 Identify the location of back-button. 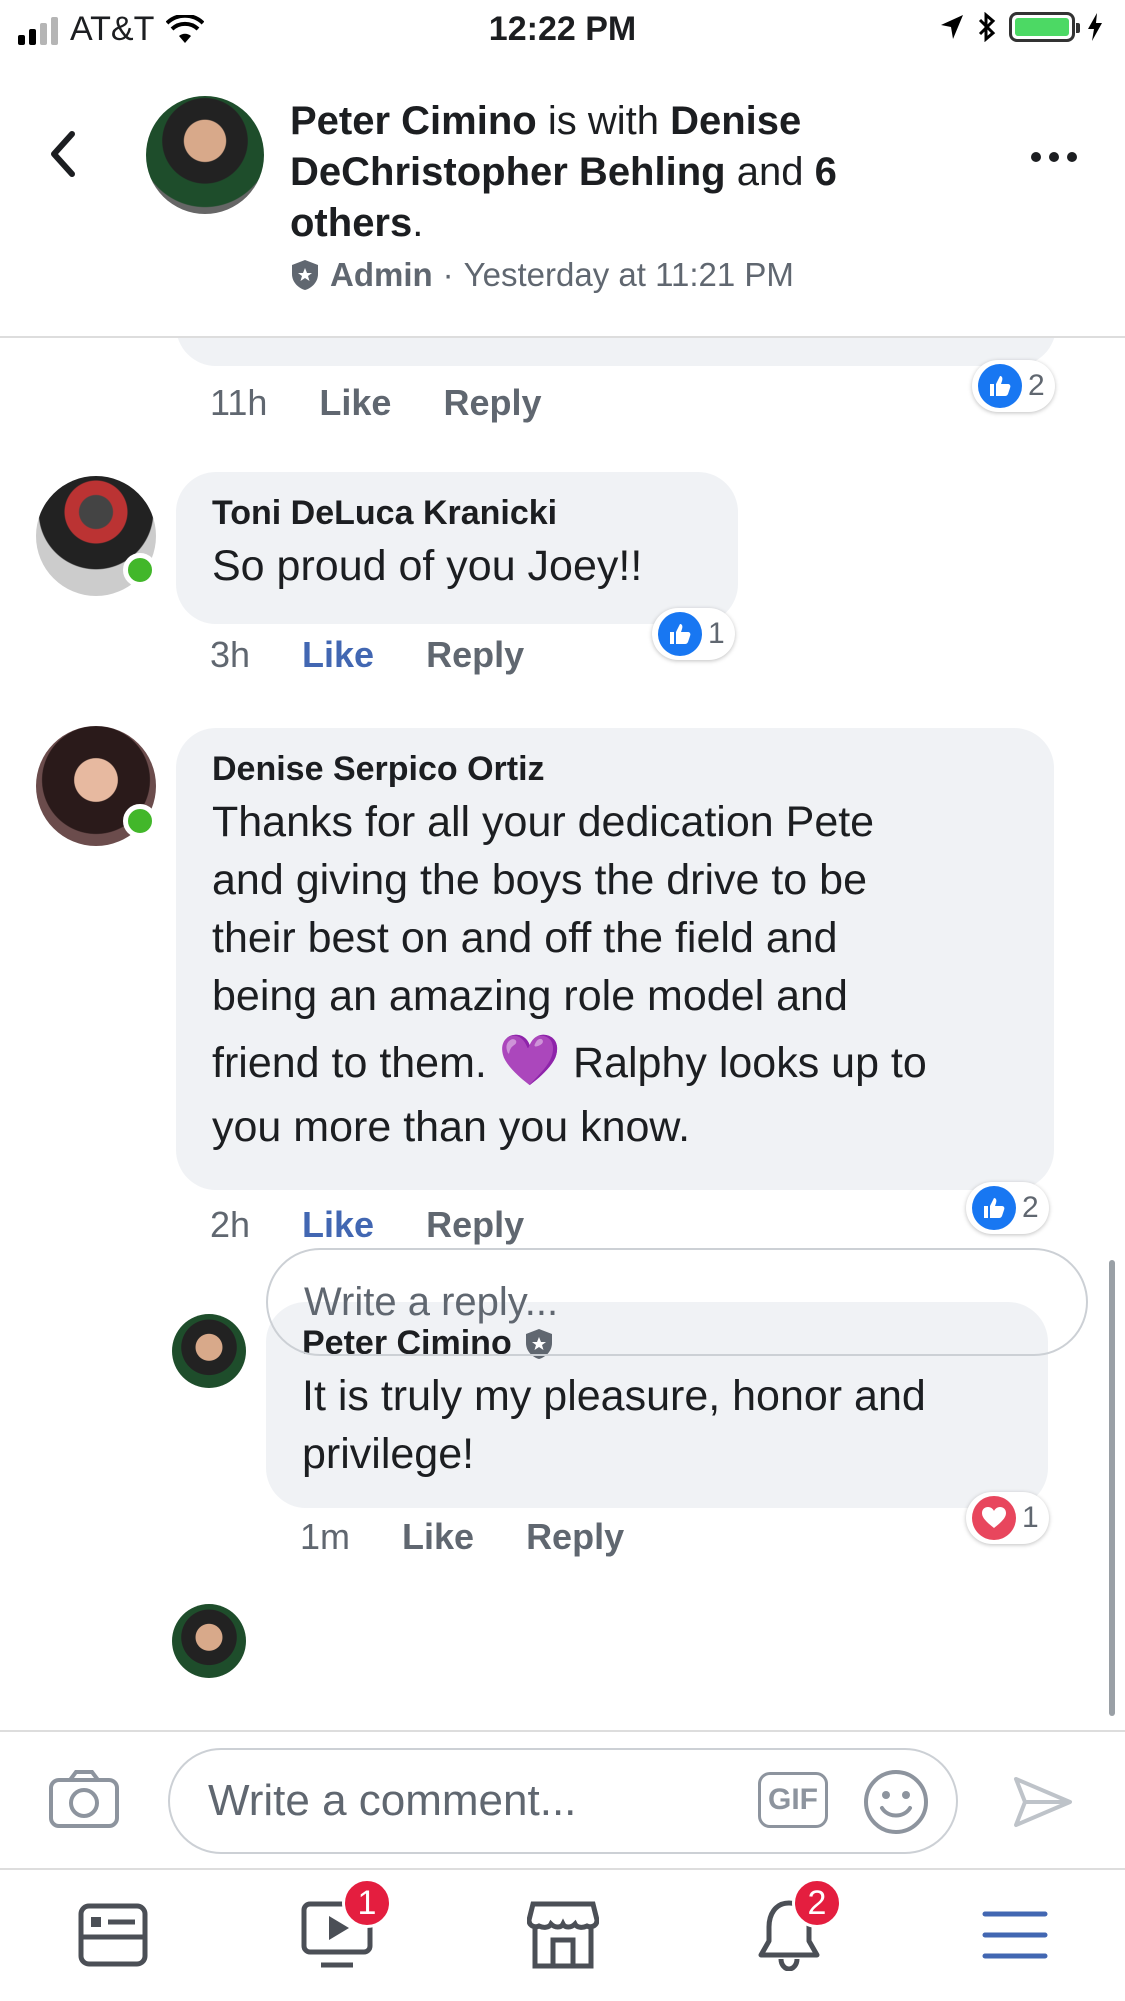
(62, 156).